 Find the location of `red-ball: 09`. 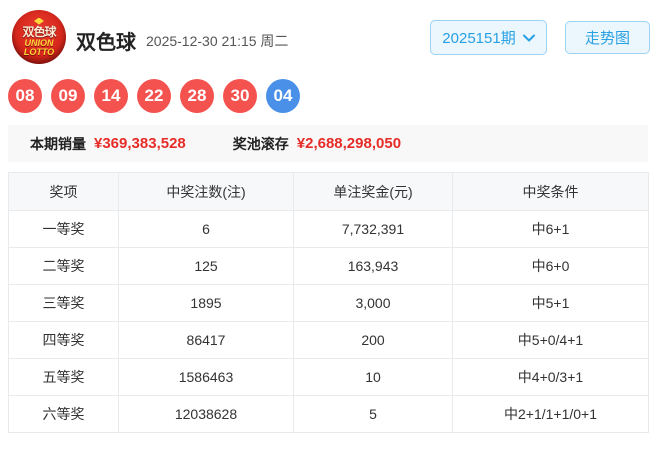

red-ball: 09 is located at coordinates (68, 96).